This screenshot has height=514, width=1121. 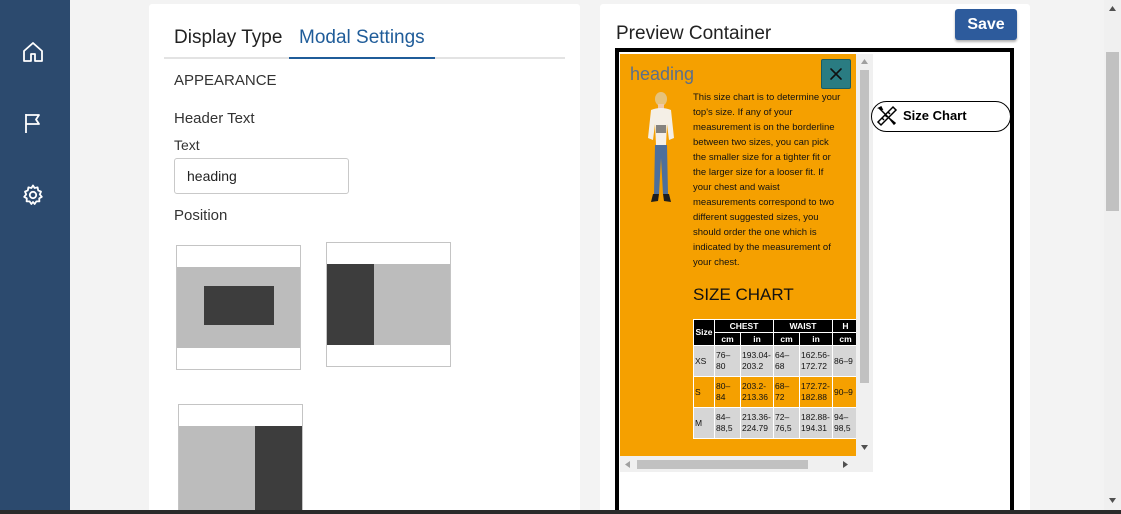 I want to click on position-label: Position, so click(x=201, y=215).